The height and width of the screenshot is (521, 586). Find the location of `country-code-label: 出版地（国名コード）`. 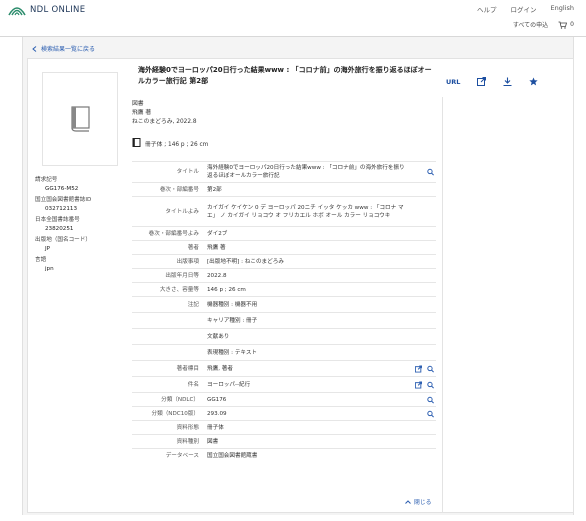

country-code-label: 出版地（国名コード） is located at coordinates (63, 240).